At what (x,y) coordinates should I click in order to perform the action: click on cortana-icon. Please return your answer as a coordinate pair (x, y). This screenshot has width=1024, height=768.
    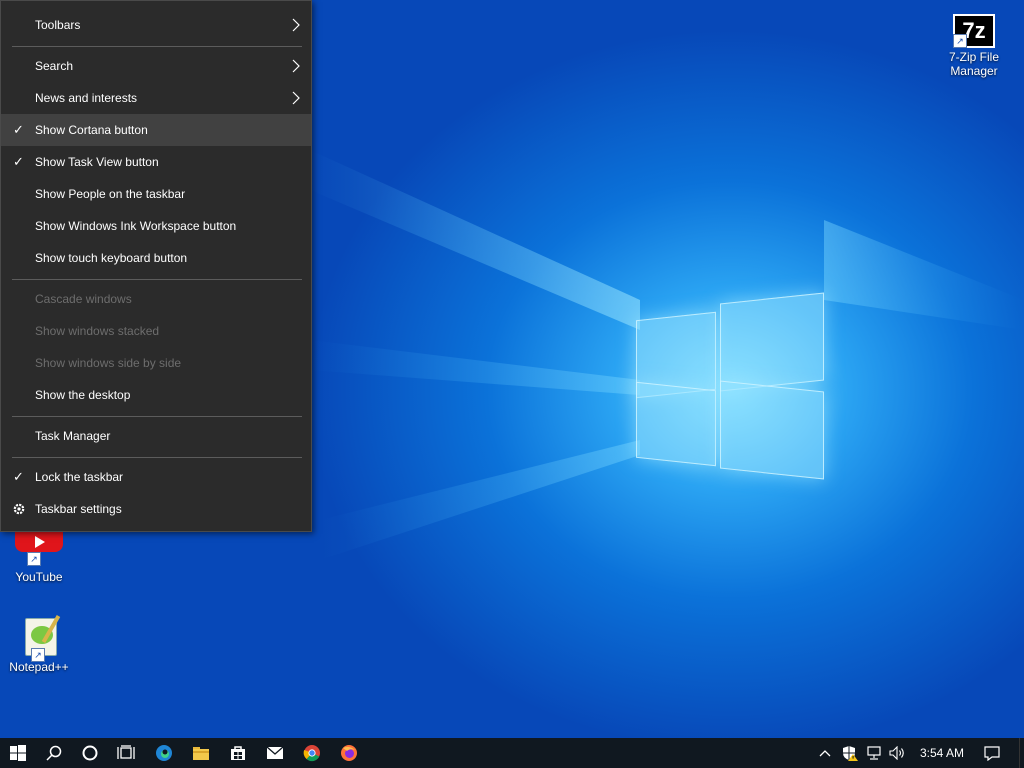
    Looking at the image, I should click on (90, 753).